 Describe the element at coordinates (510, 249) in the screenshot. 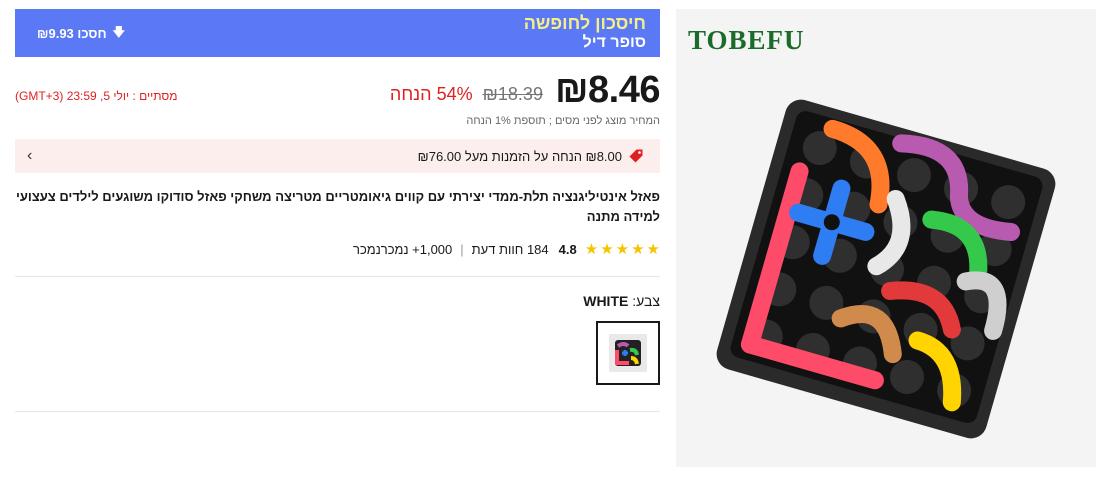

I see `review-count: 184 חוות דעת` at that location.